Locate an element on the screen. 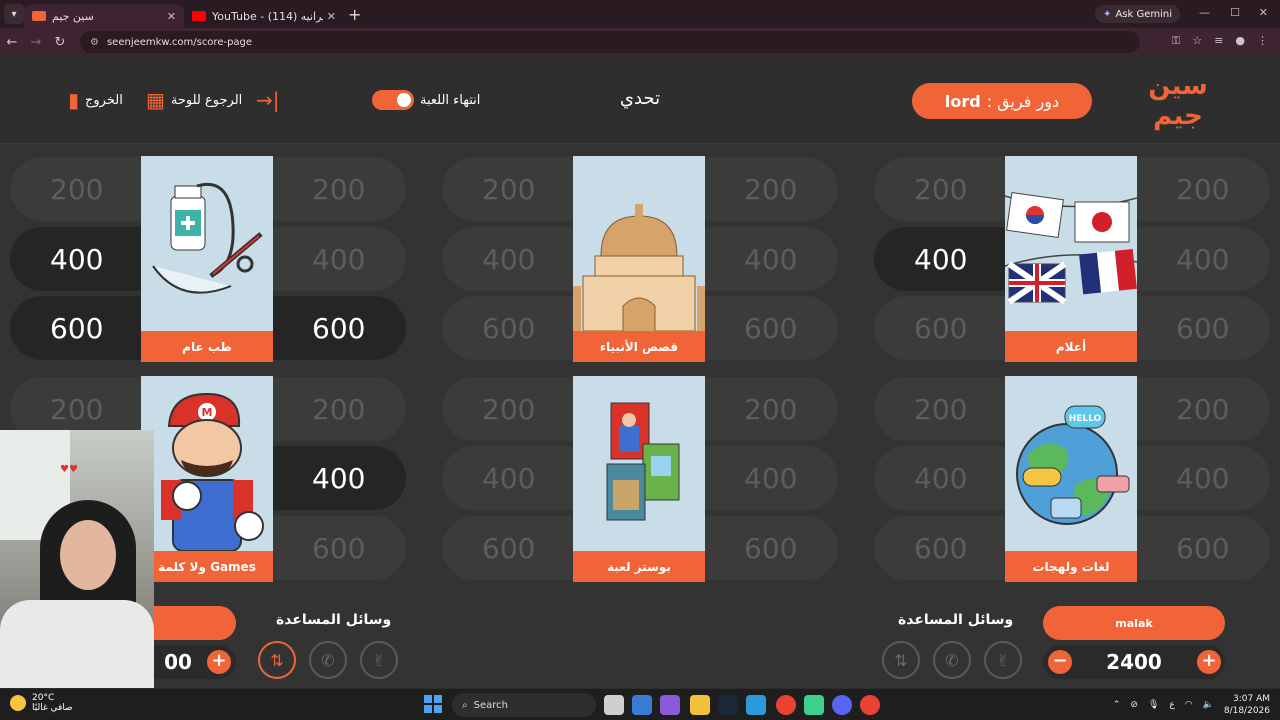 This screenshot has height=720, width=1280. steam-icon is located at coordinates (728, 705).